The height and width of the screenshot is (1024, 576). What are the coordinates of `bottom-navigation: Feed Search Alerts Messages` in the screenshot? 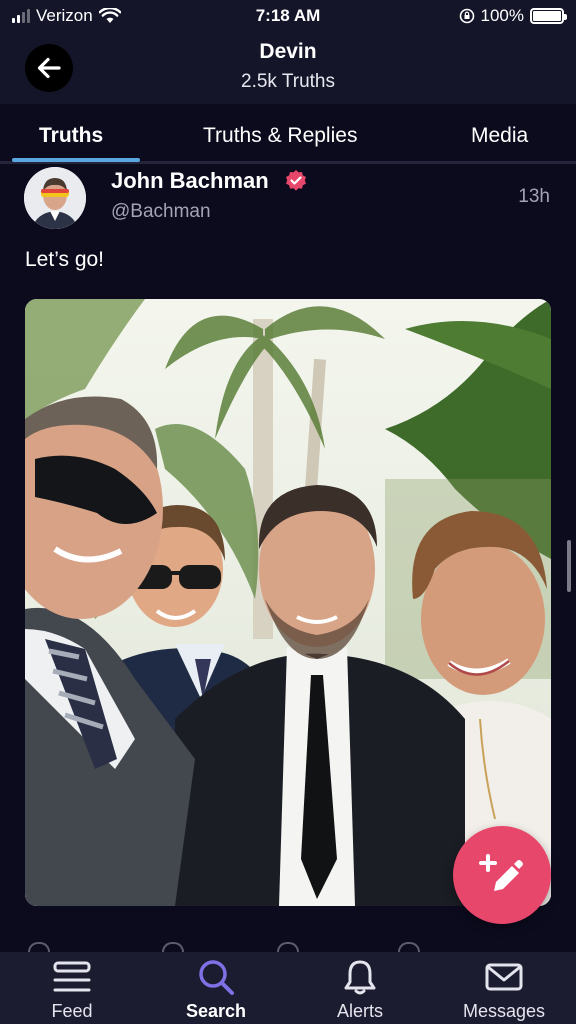 It's located at (288, 988).